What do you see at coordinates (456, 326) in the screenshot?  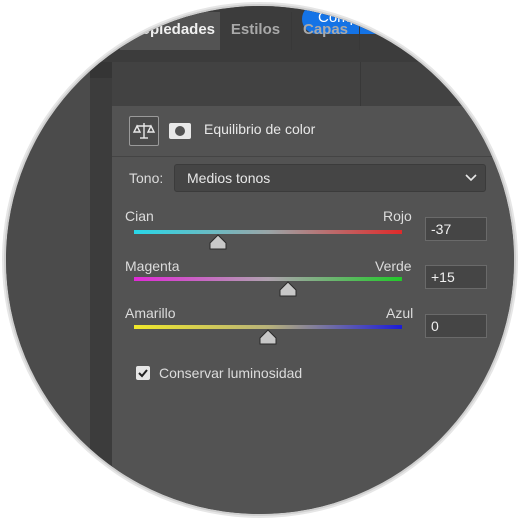 I see `yellow-blue-value-input: 0` at bounding box center [456, 326].